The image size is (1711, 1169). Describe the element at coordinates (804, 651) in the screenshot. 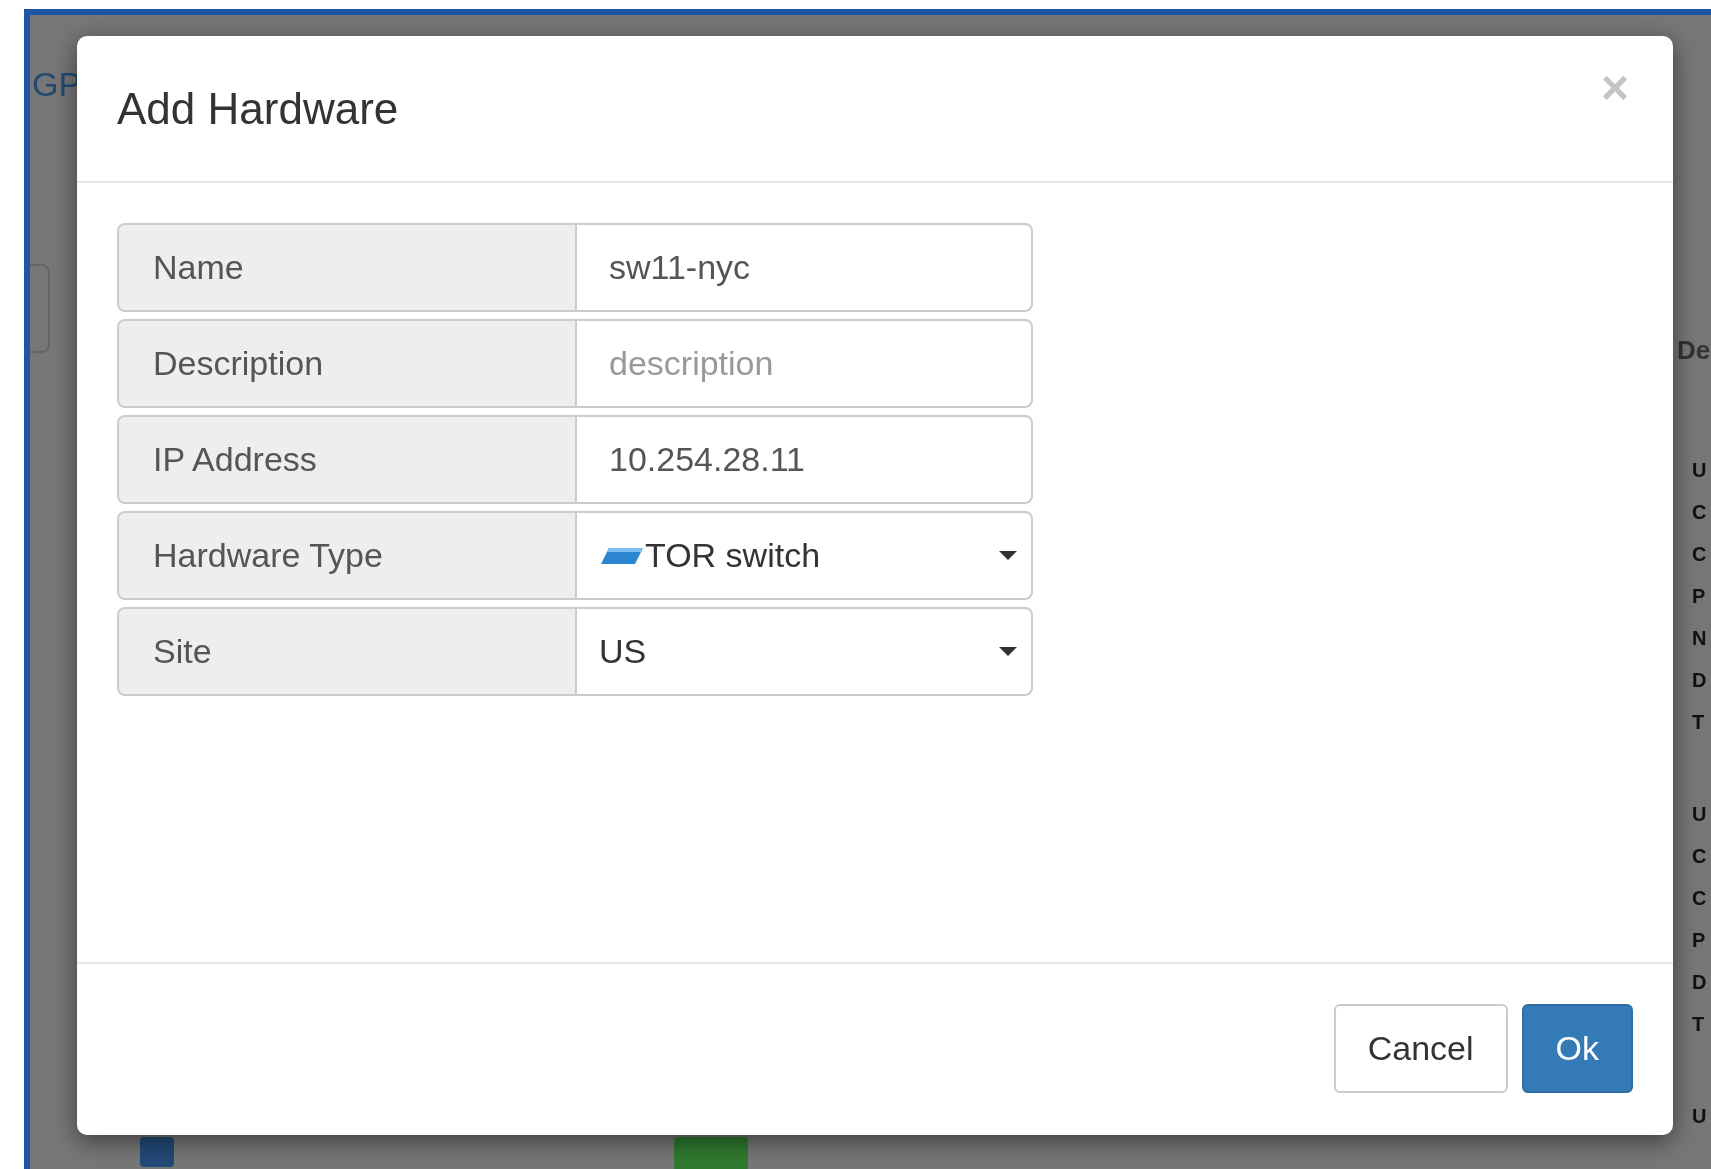

I see `dropdown: US` at that location.